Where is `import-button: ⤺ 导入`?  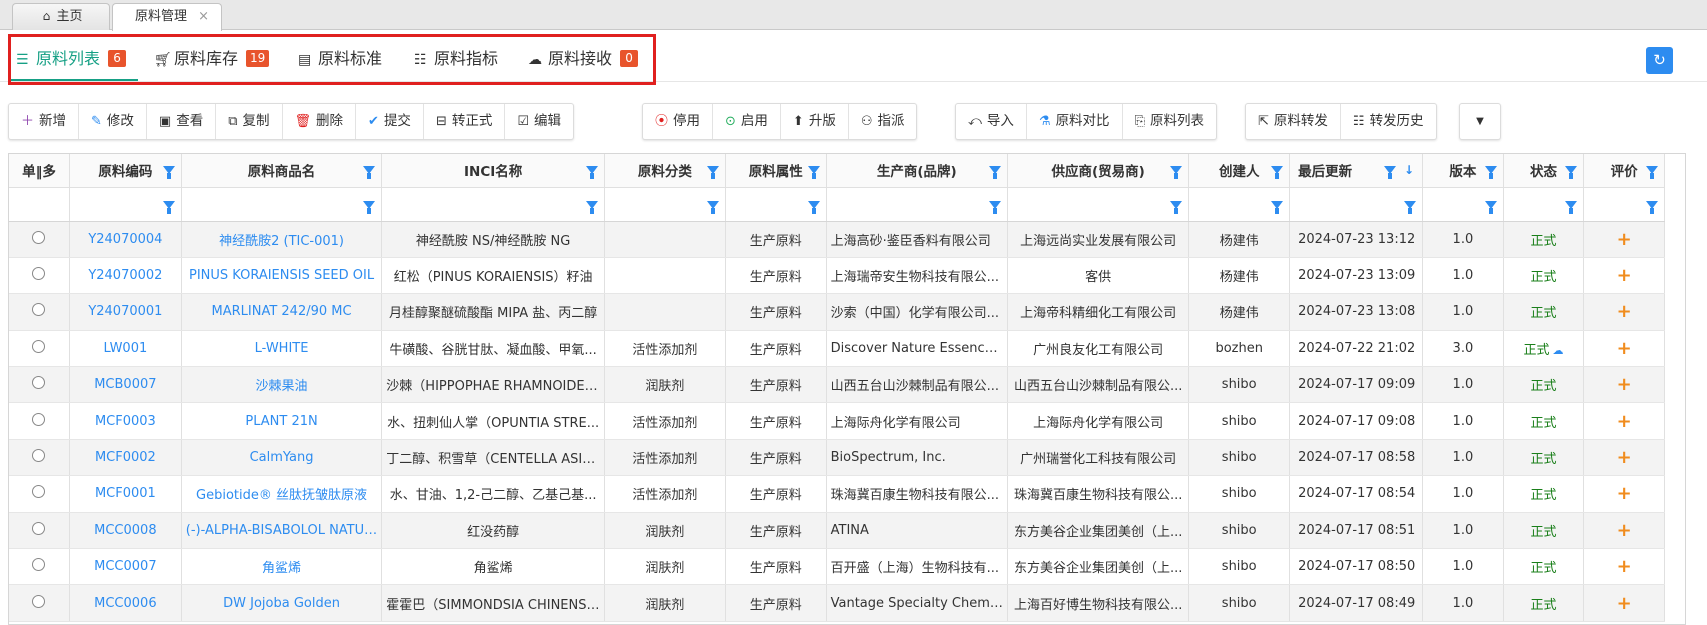
import-button: ⤺ 导入 is located at coordinates (991, 121).